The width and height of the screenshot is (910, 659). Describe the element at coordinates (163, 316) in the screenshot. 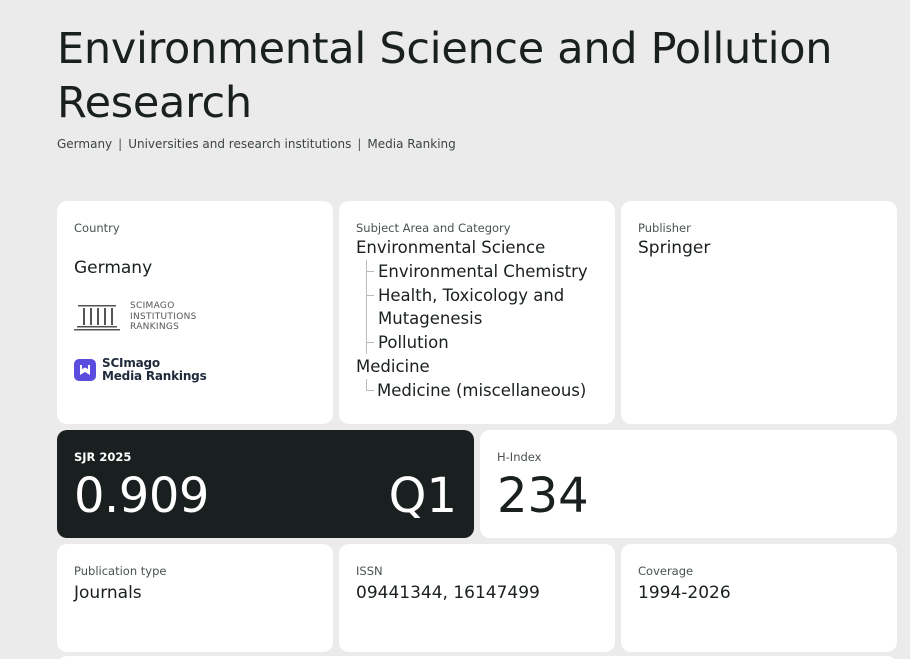

I see `institutions-logo-text: SCIMAGO INSTITUTIONS RANKINGS` at that location.